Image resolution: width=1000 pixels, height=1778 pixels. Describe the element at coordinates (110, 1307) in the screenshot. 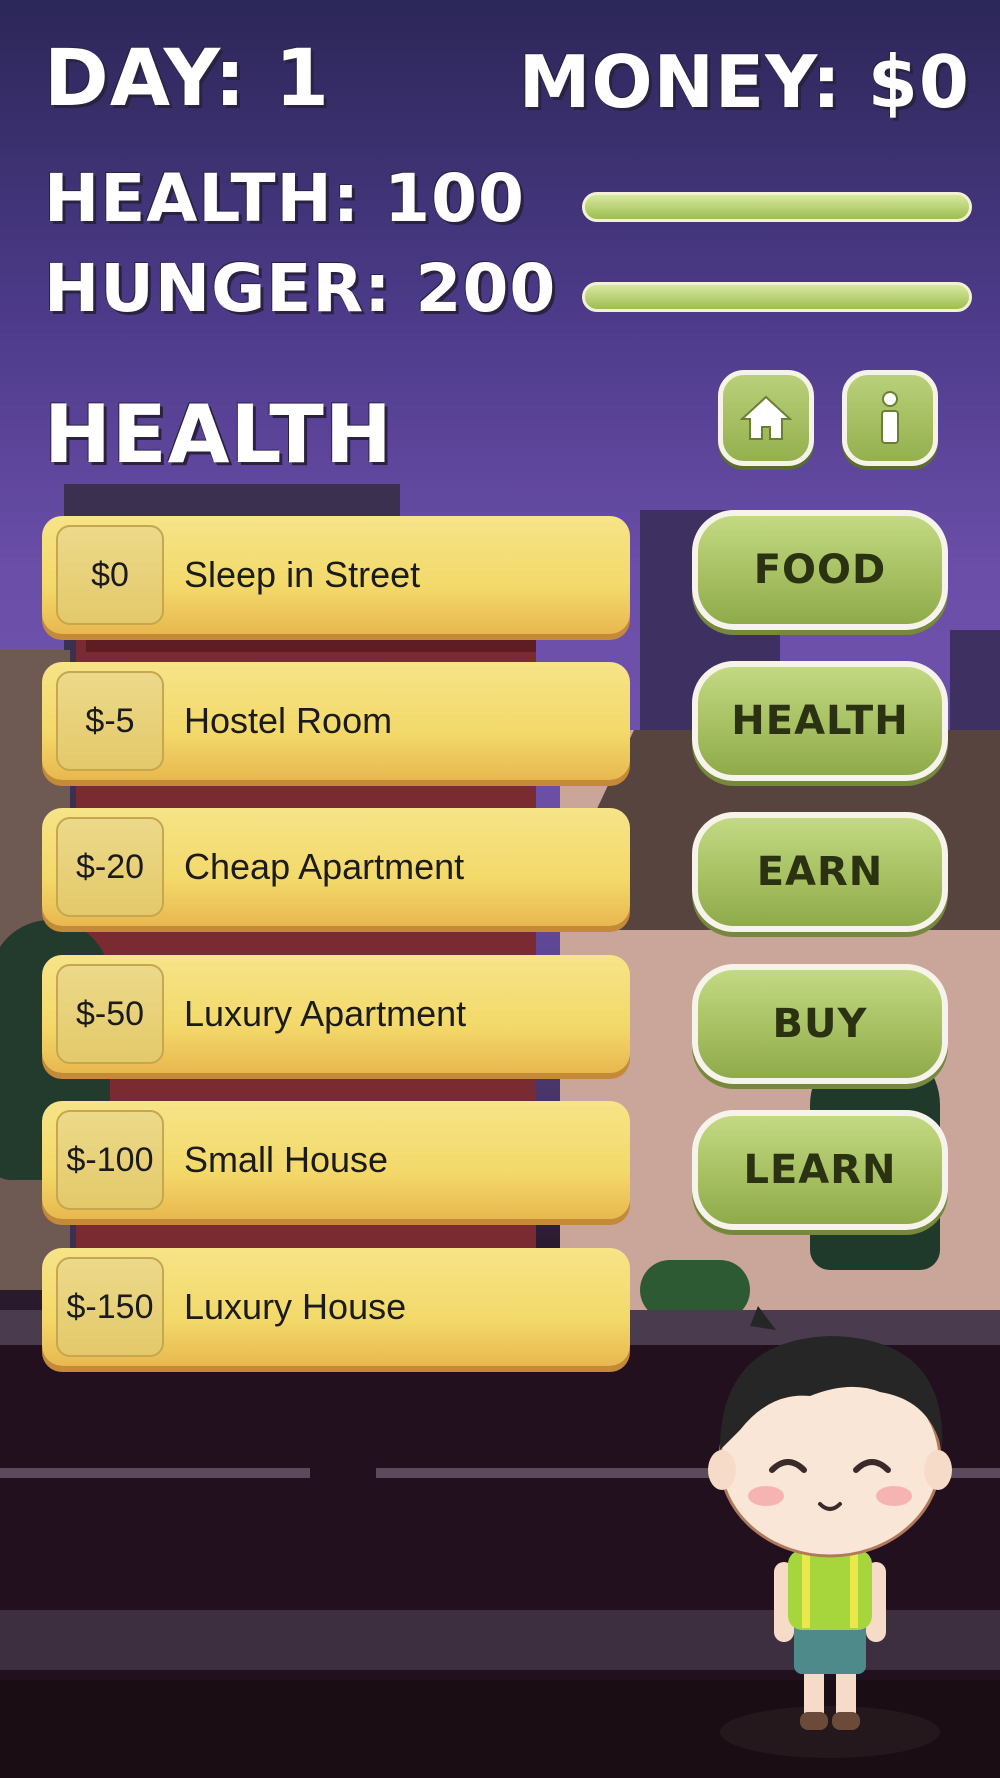

I see `option-price: $-150` at that location.